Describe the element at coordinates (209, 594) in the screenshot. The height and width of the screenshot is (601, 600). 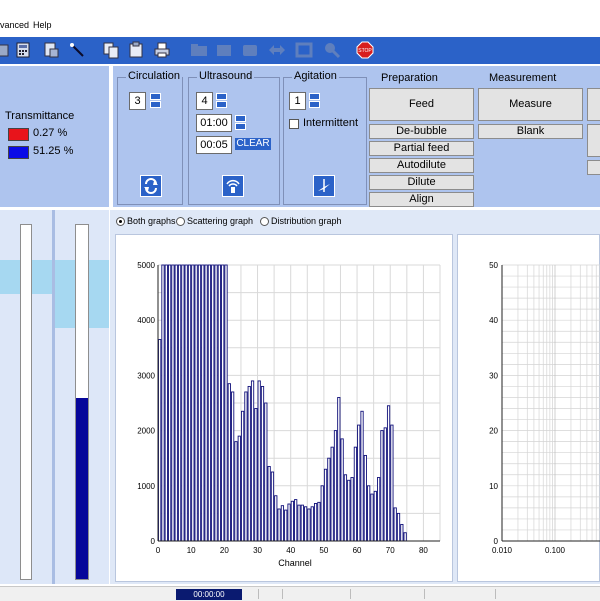
I see `status-time: 00:00:00` at that location.